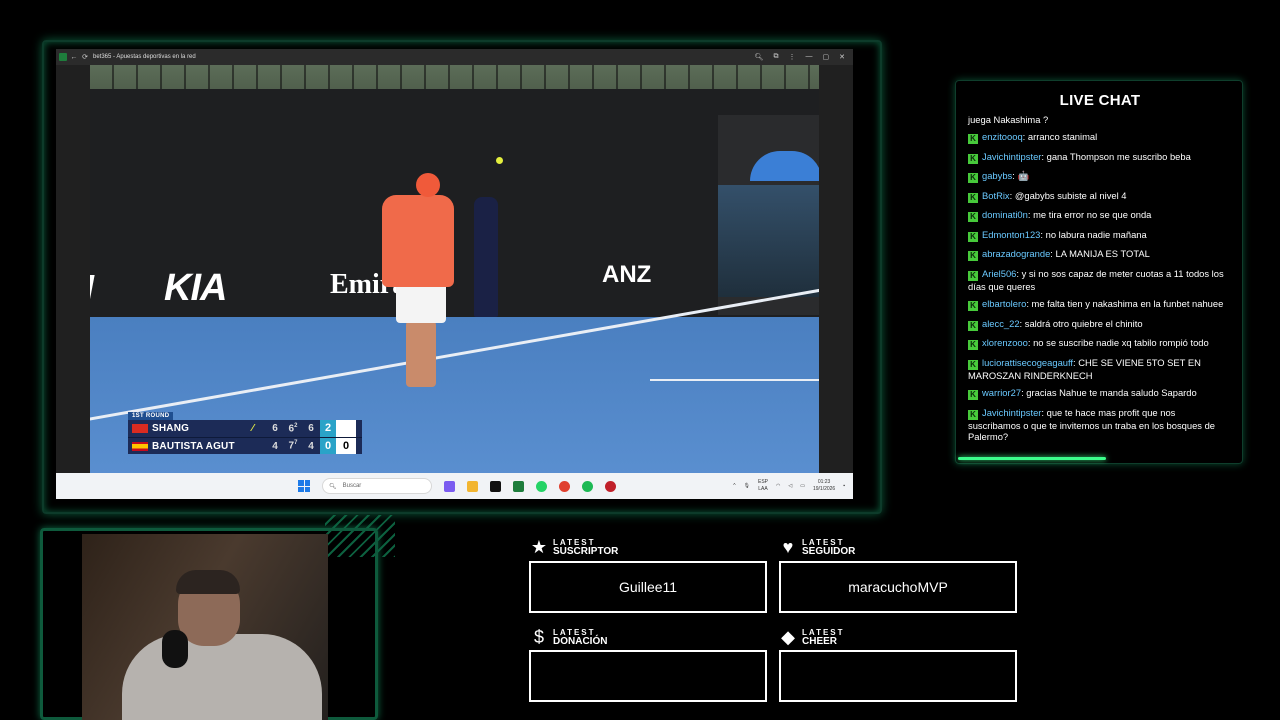 This screenshot has width=1280, height=720. Describe the element at coordinates (275, 428) in the screenshot. I see `player1-set1: 6` at that location.